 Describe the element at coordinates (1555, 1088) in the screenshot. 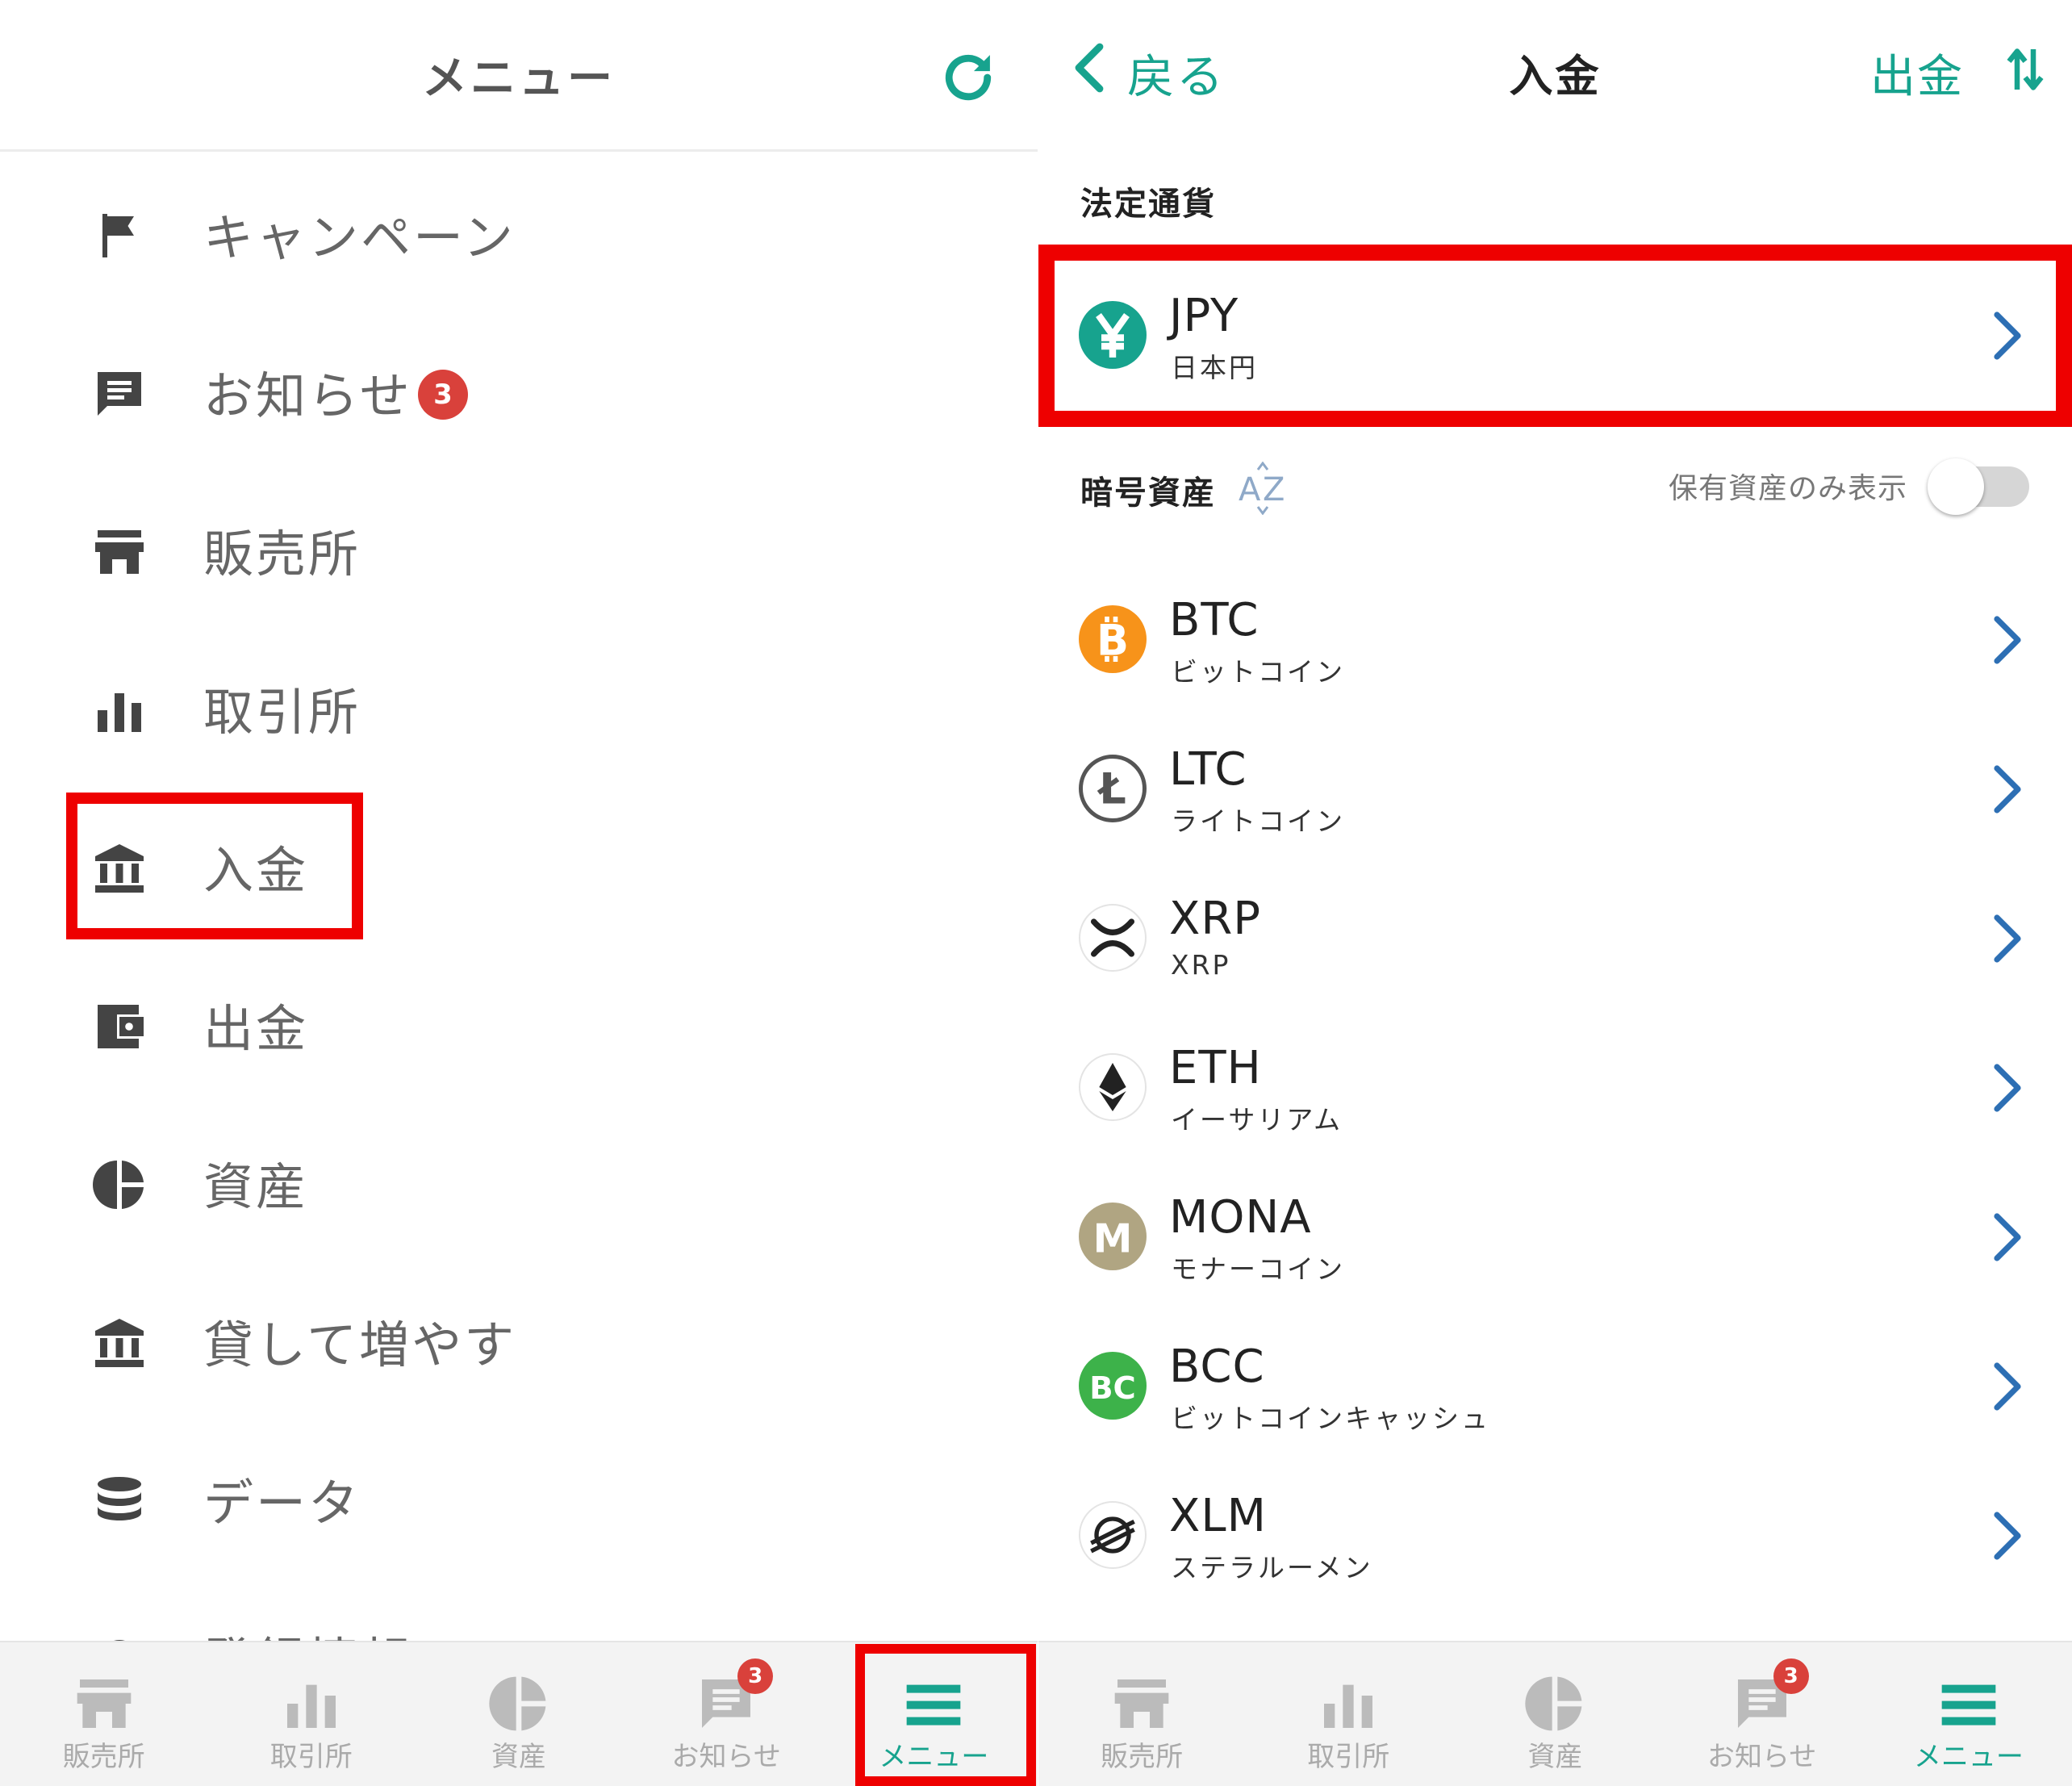

I see `list-item-eth: ETH イーサリアム` at that location.